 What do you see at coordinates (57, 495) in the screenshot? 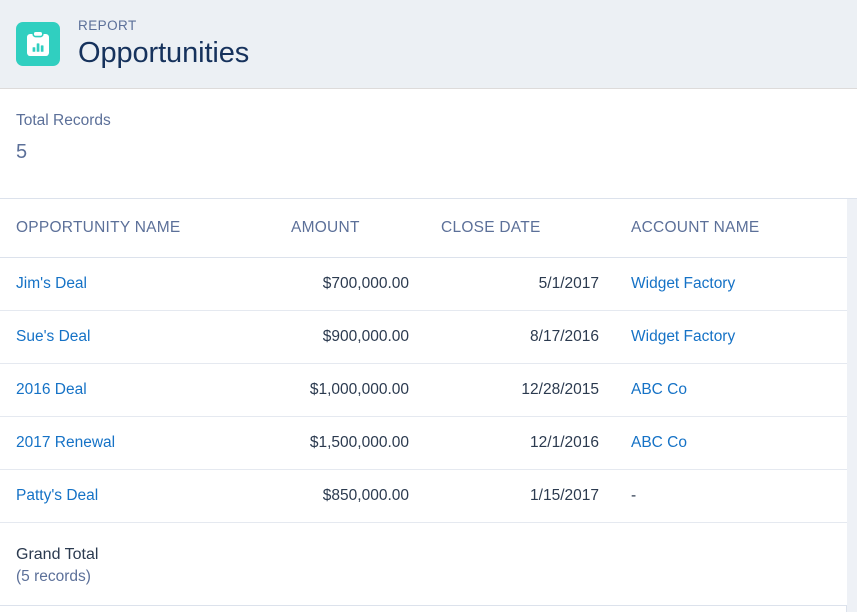
I see `opportunity-name-link: Patty's Deal` at bounding box center [57, 495].